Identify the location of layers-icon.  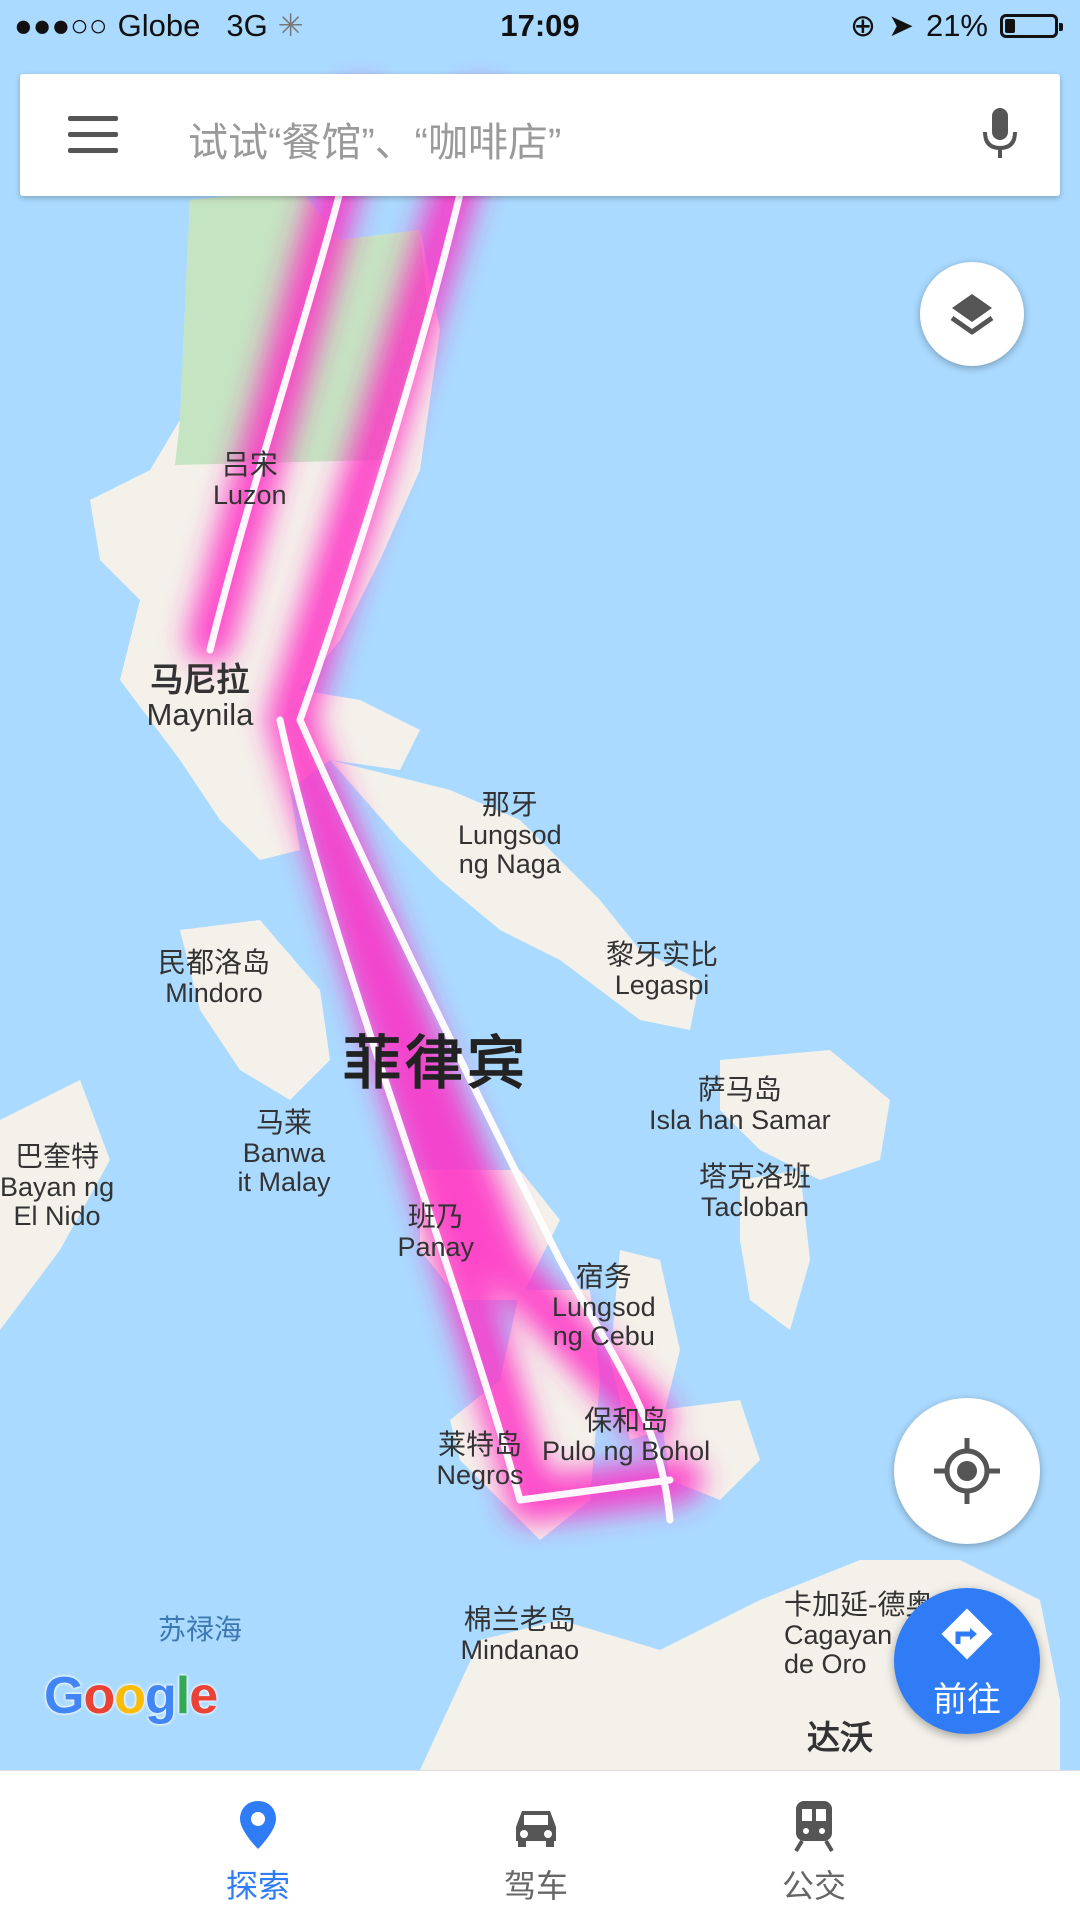
(972, 314).